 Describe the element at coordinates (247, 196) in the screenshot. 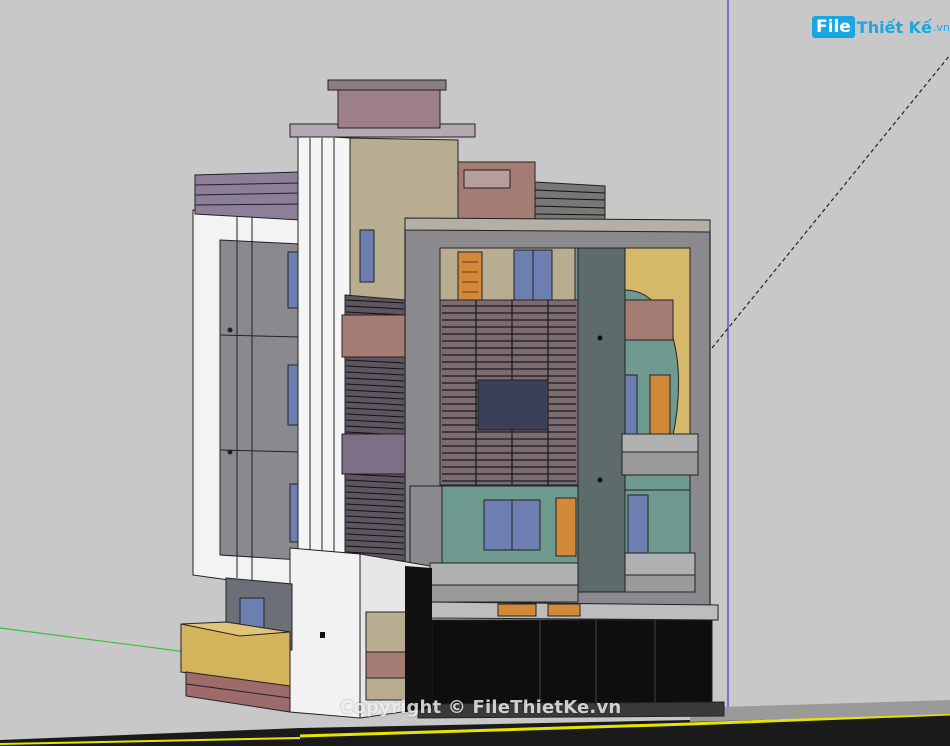

I see `left-roof` at that location.